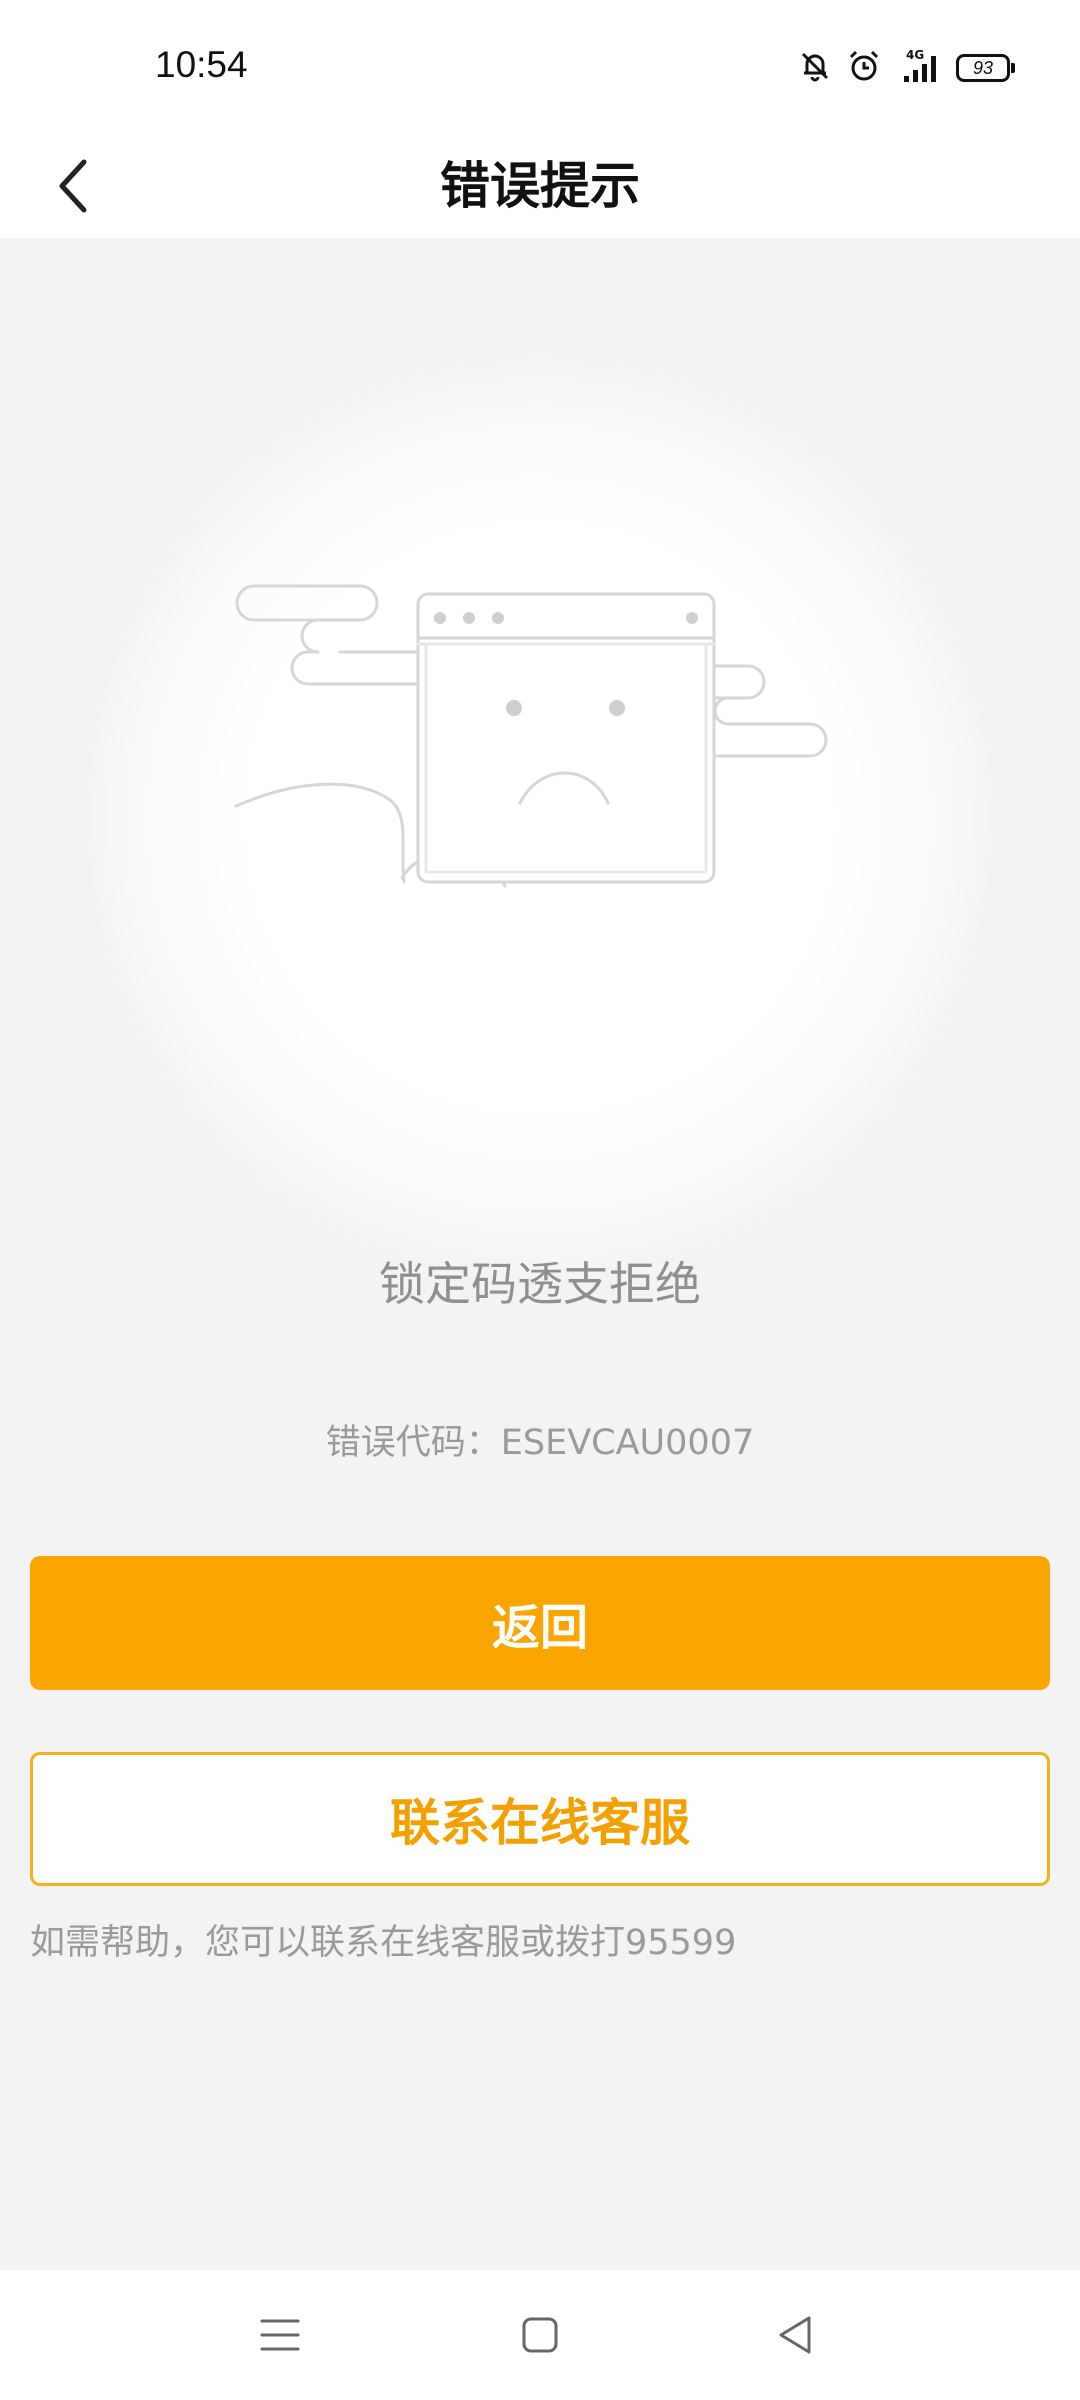 This screenshot has width=1080, height=2400. What do you see at coordinates (919, 68) in the screenshot?
I see `signal-icon: 4G` at bounding box center [919, 68].